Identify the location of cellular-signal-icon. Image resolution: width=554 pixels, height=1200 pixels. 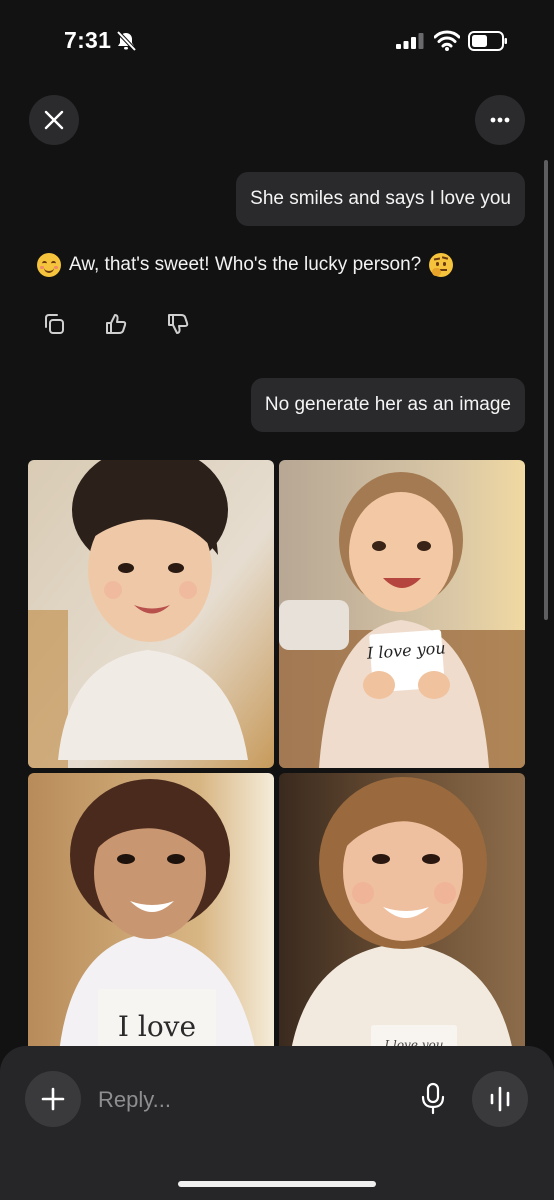
(410, 41).